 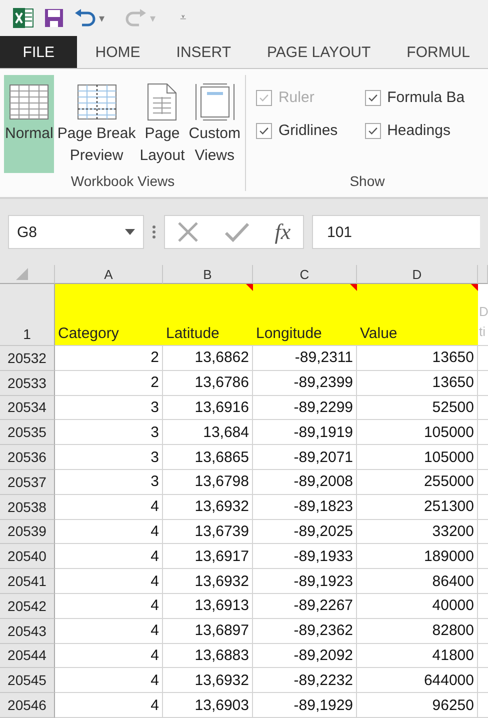 I want to click on table-cell: 13,6865, so click(x=208, y=457).